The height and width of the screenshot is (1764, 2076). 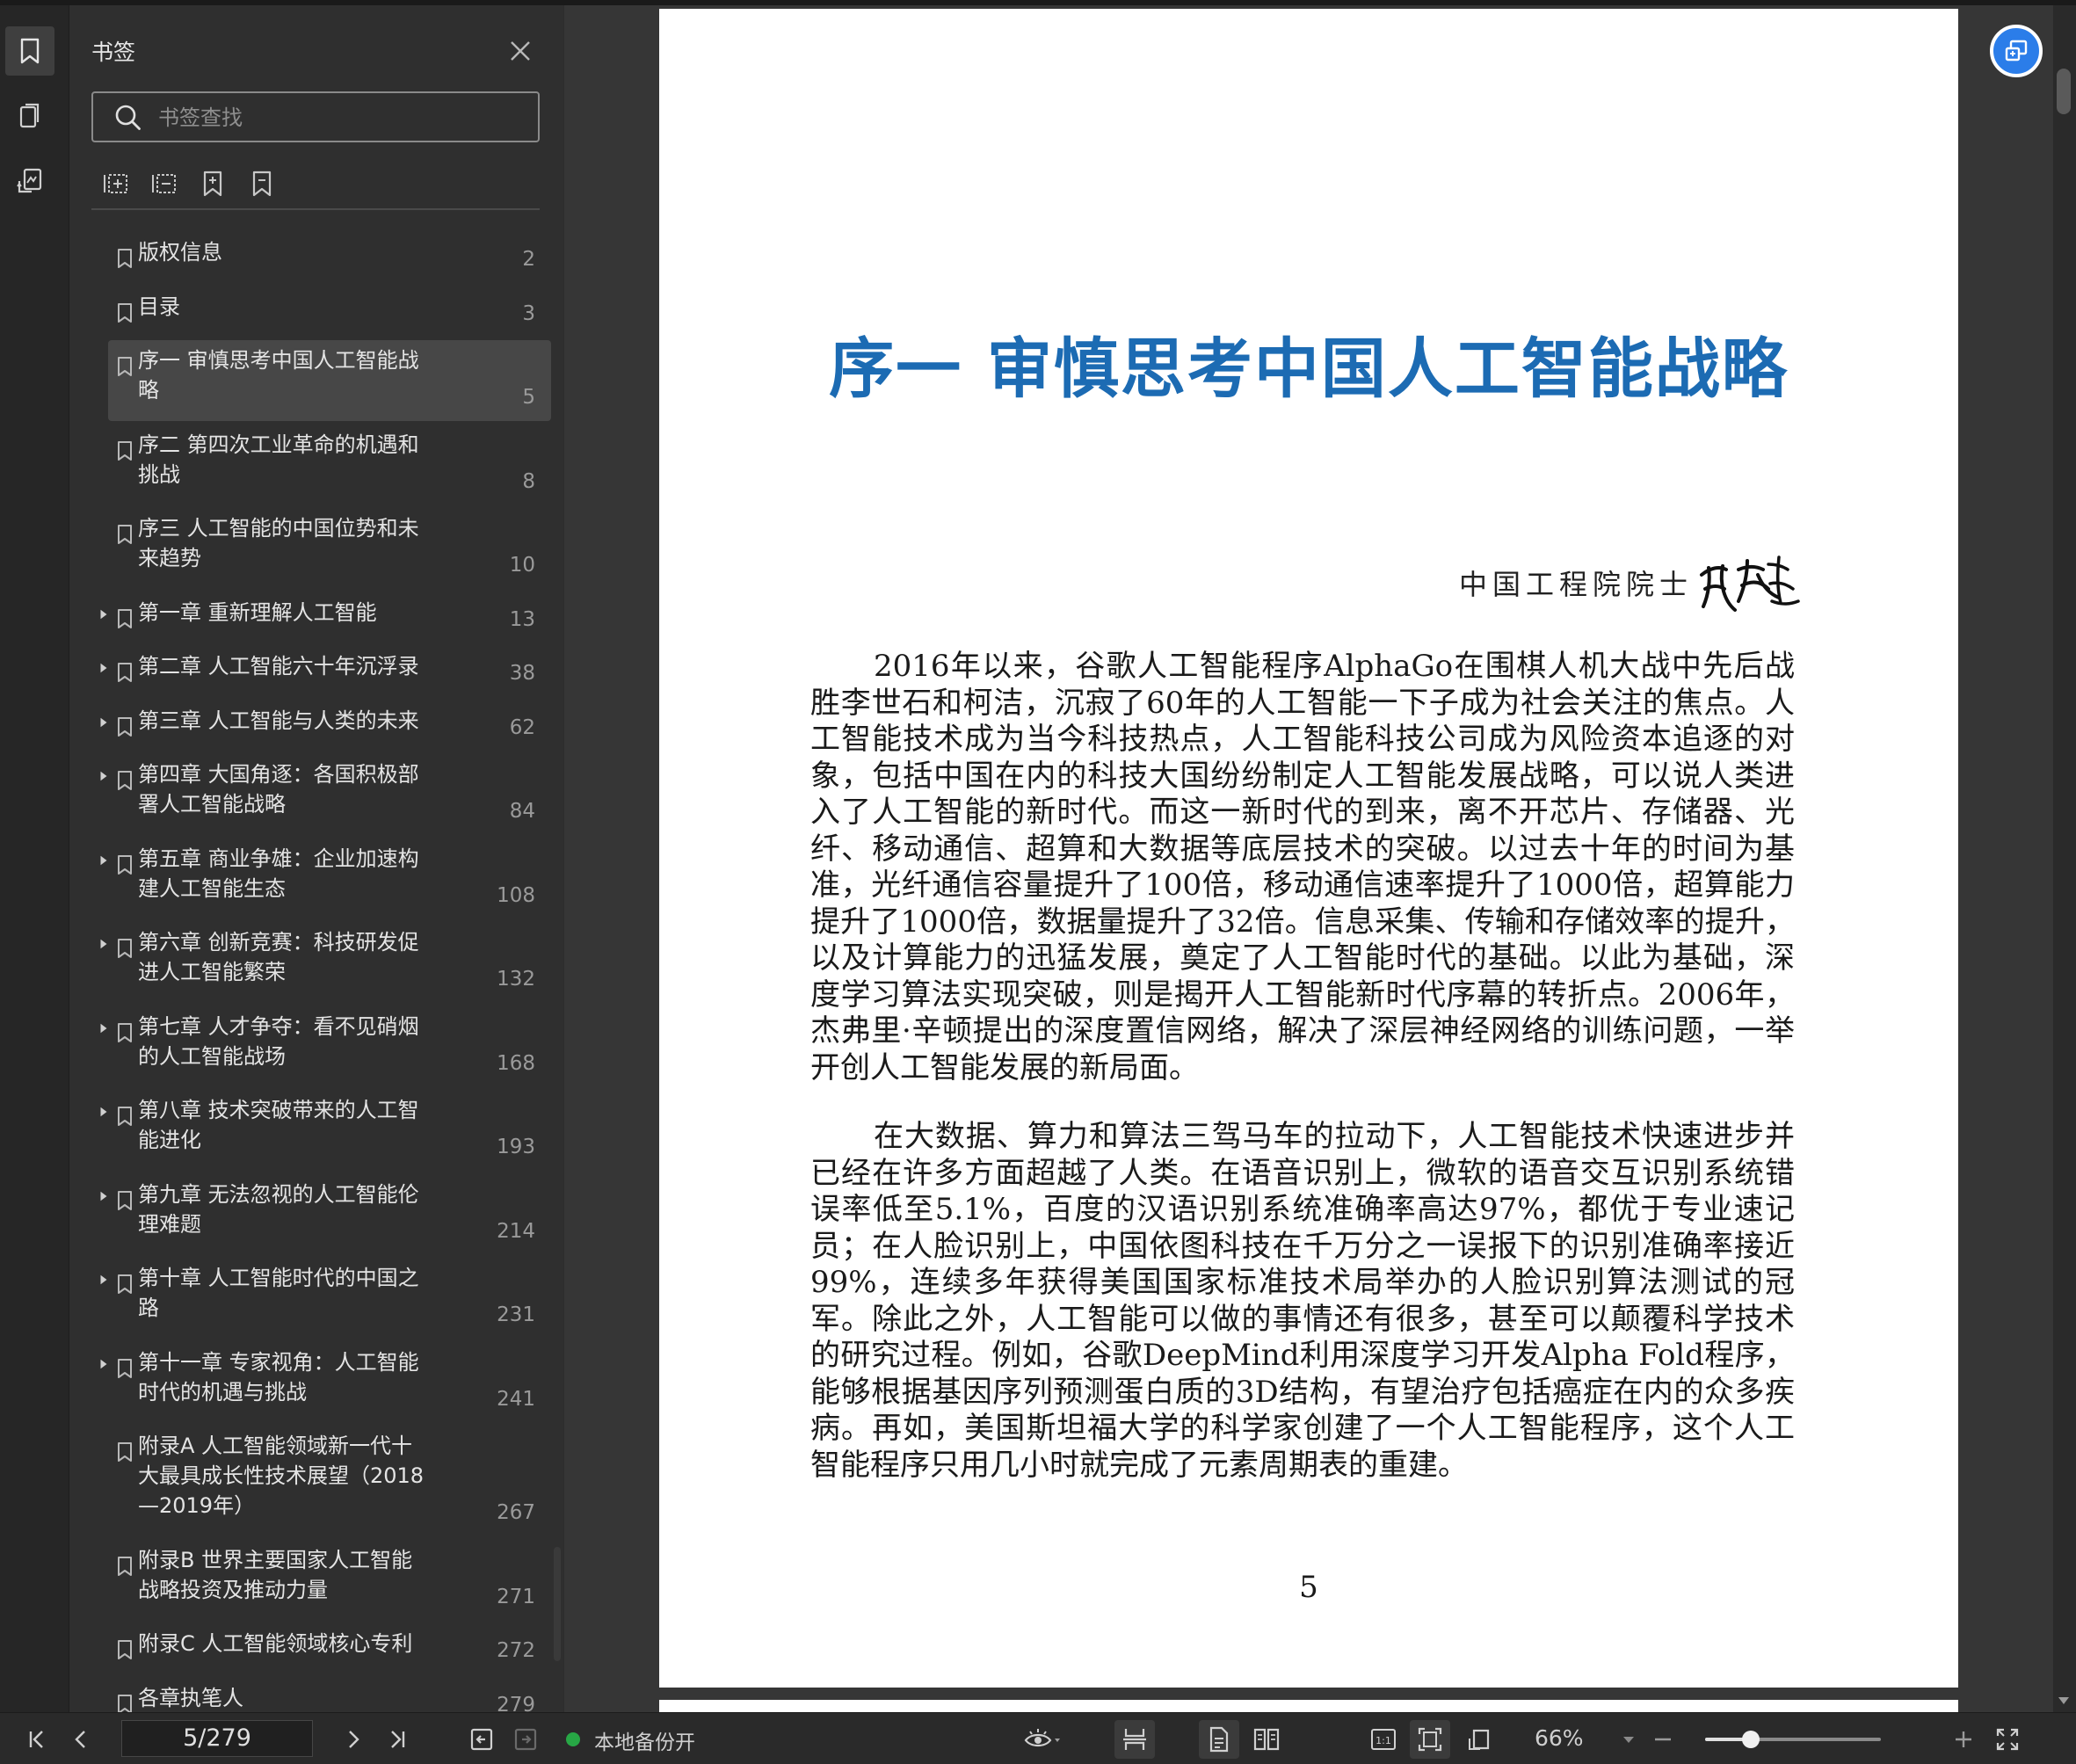 I want to click on bookmark-item: 第五章 商业争雄：企业加速构 建人工智能生态 108, so click(x=325, y=878).